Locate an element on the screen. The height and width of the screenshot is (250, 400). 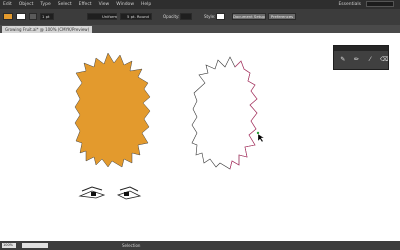
fill-swatch is located at coordinates (8, 16).